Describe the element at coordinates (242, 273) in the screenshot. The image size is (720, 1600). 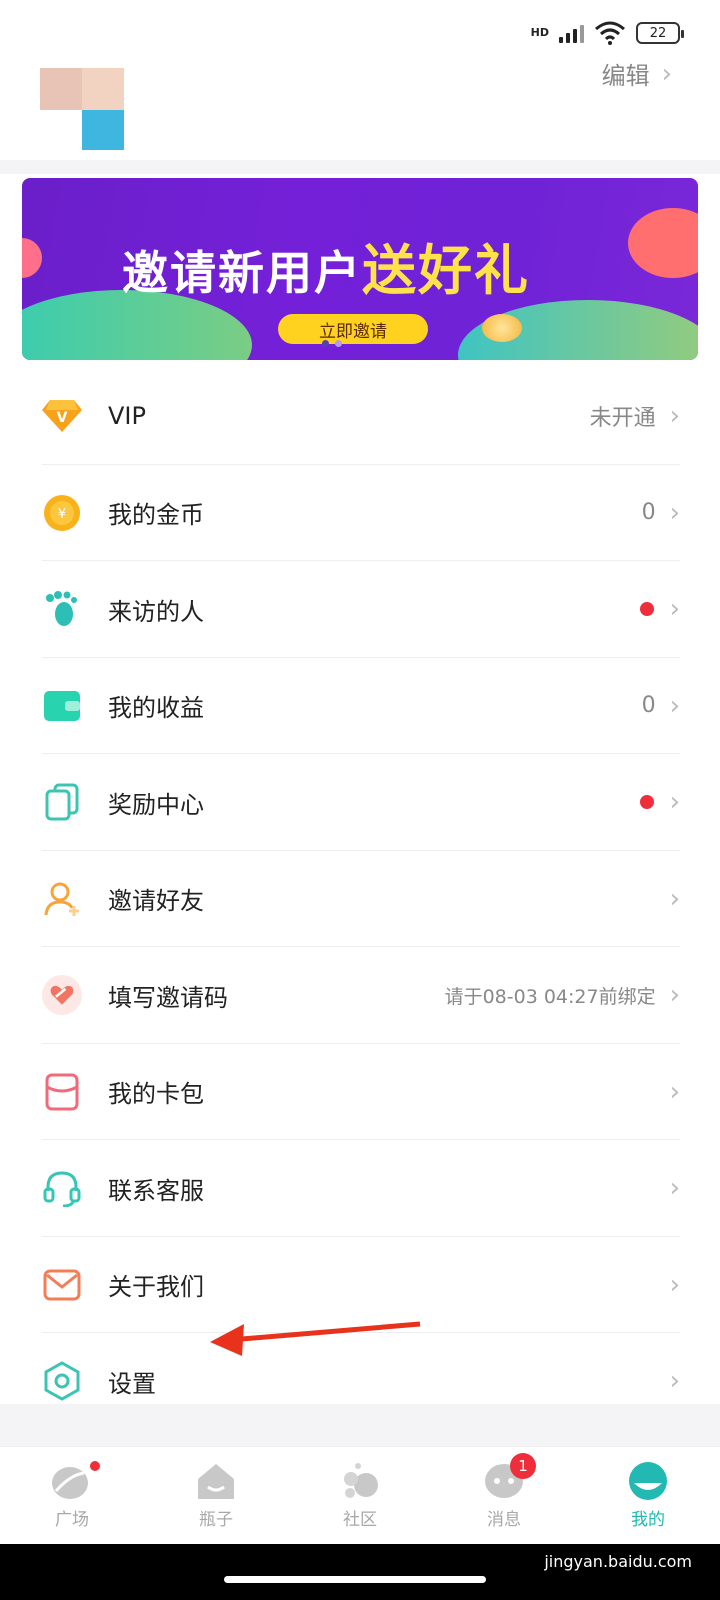
I see `banner-title-main: 邀请新用户` at that location.